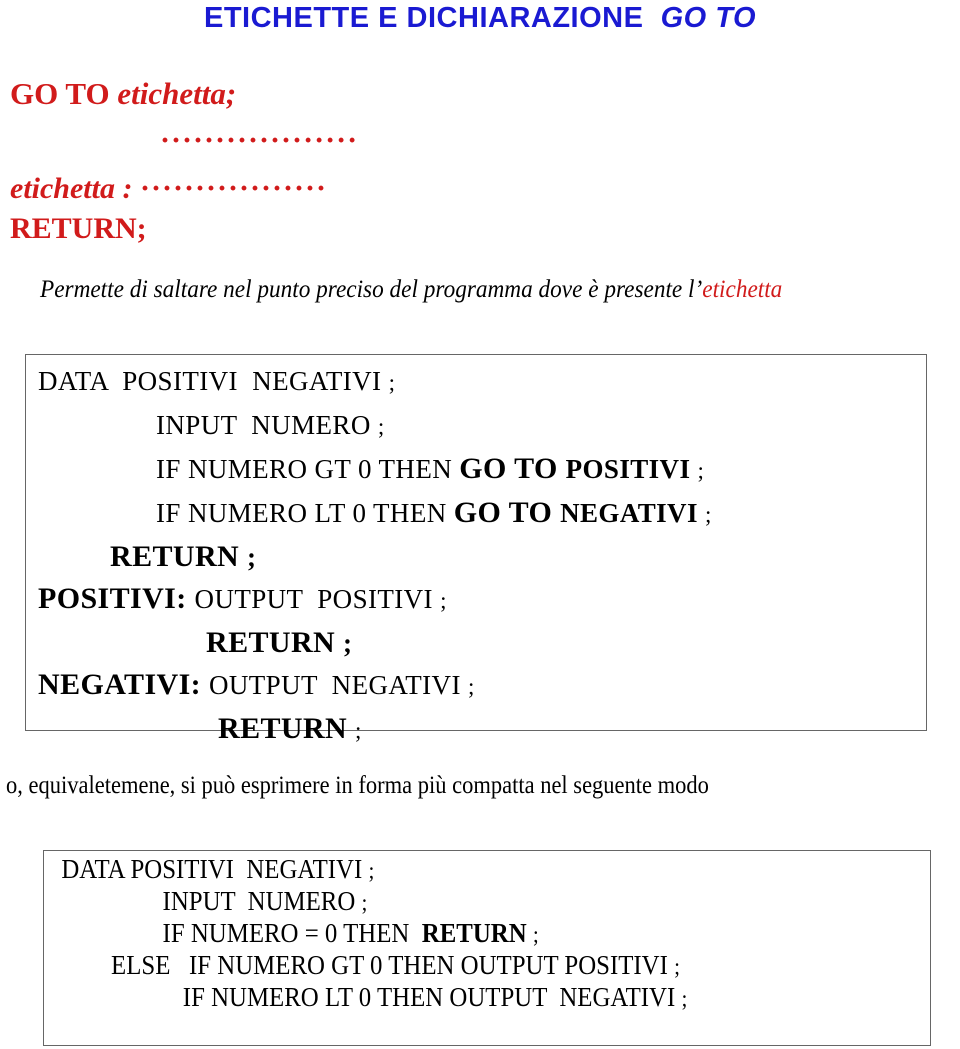  Describe the element at coordinates (308, 469) in the screenshot. I see `code-token: IF NUMERO GT 0 THEN` at that location.